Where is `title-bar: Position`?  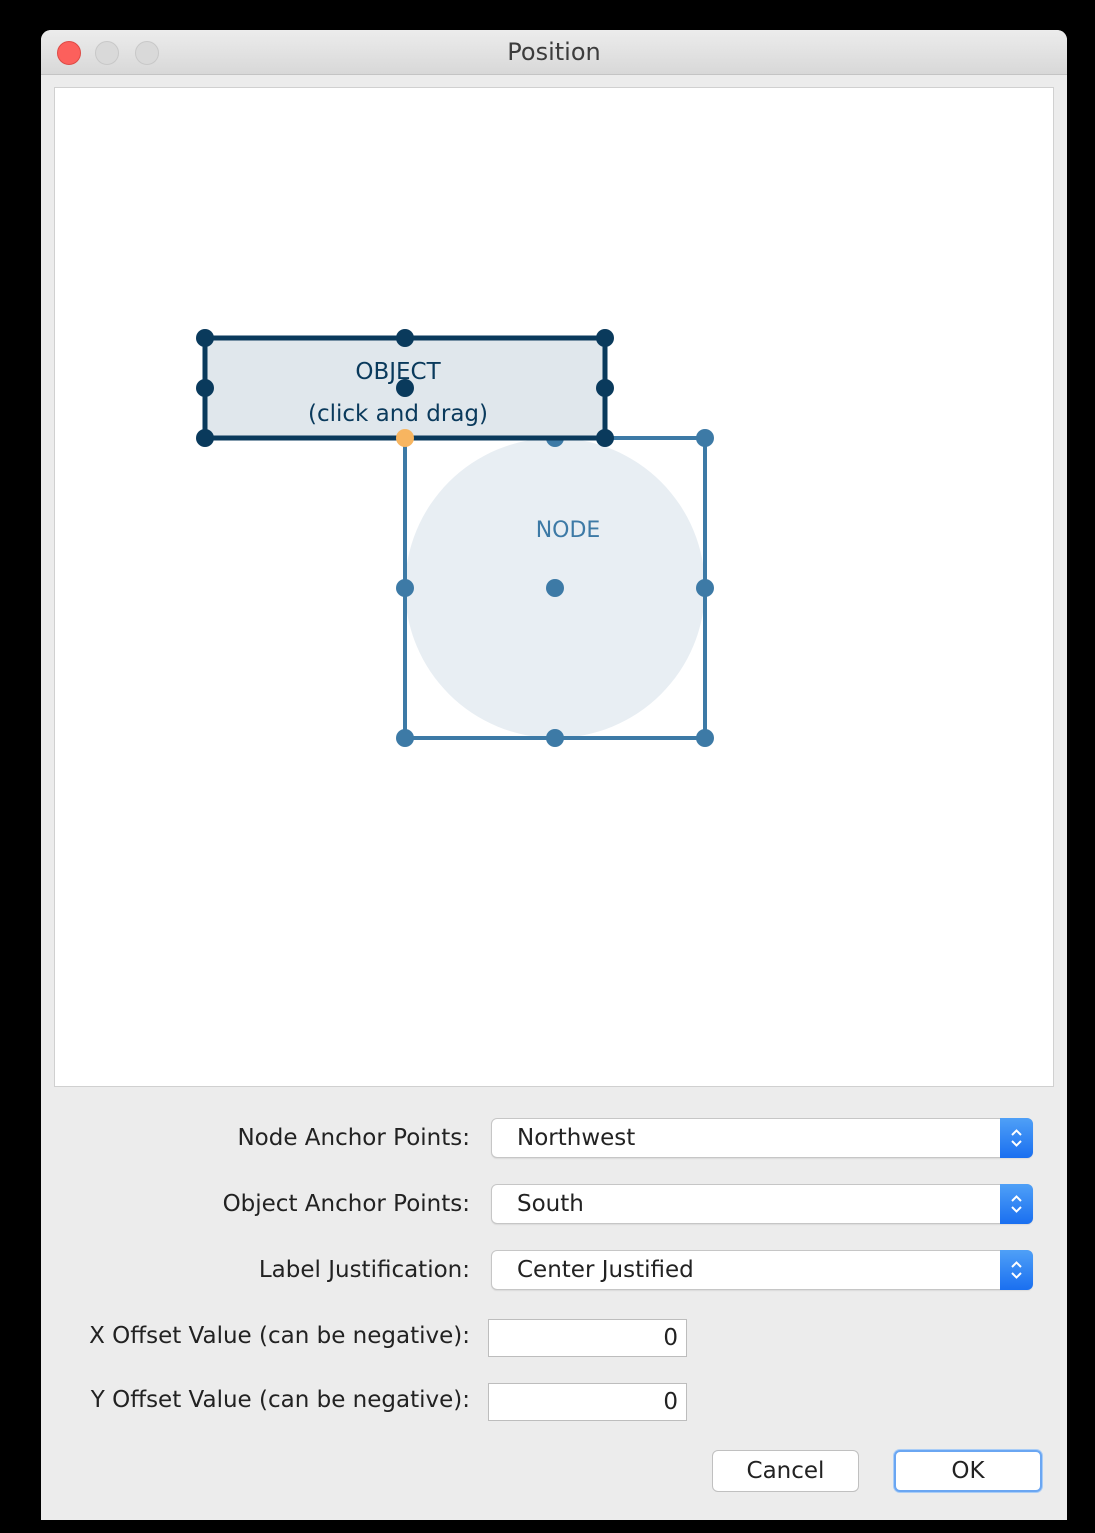
title-bar: Position is located at coordinates (554, 52).